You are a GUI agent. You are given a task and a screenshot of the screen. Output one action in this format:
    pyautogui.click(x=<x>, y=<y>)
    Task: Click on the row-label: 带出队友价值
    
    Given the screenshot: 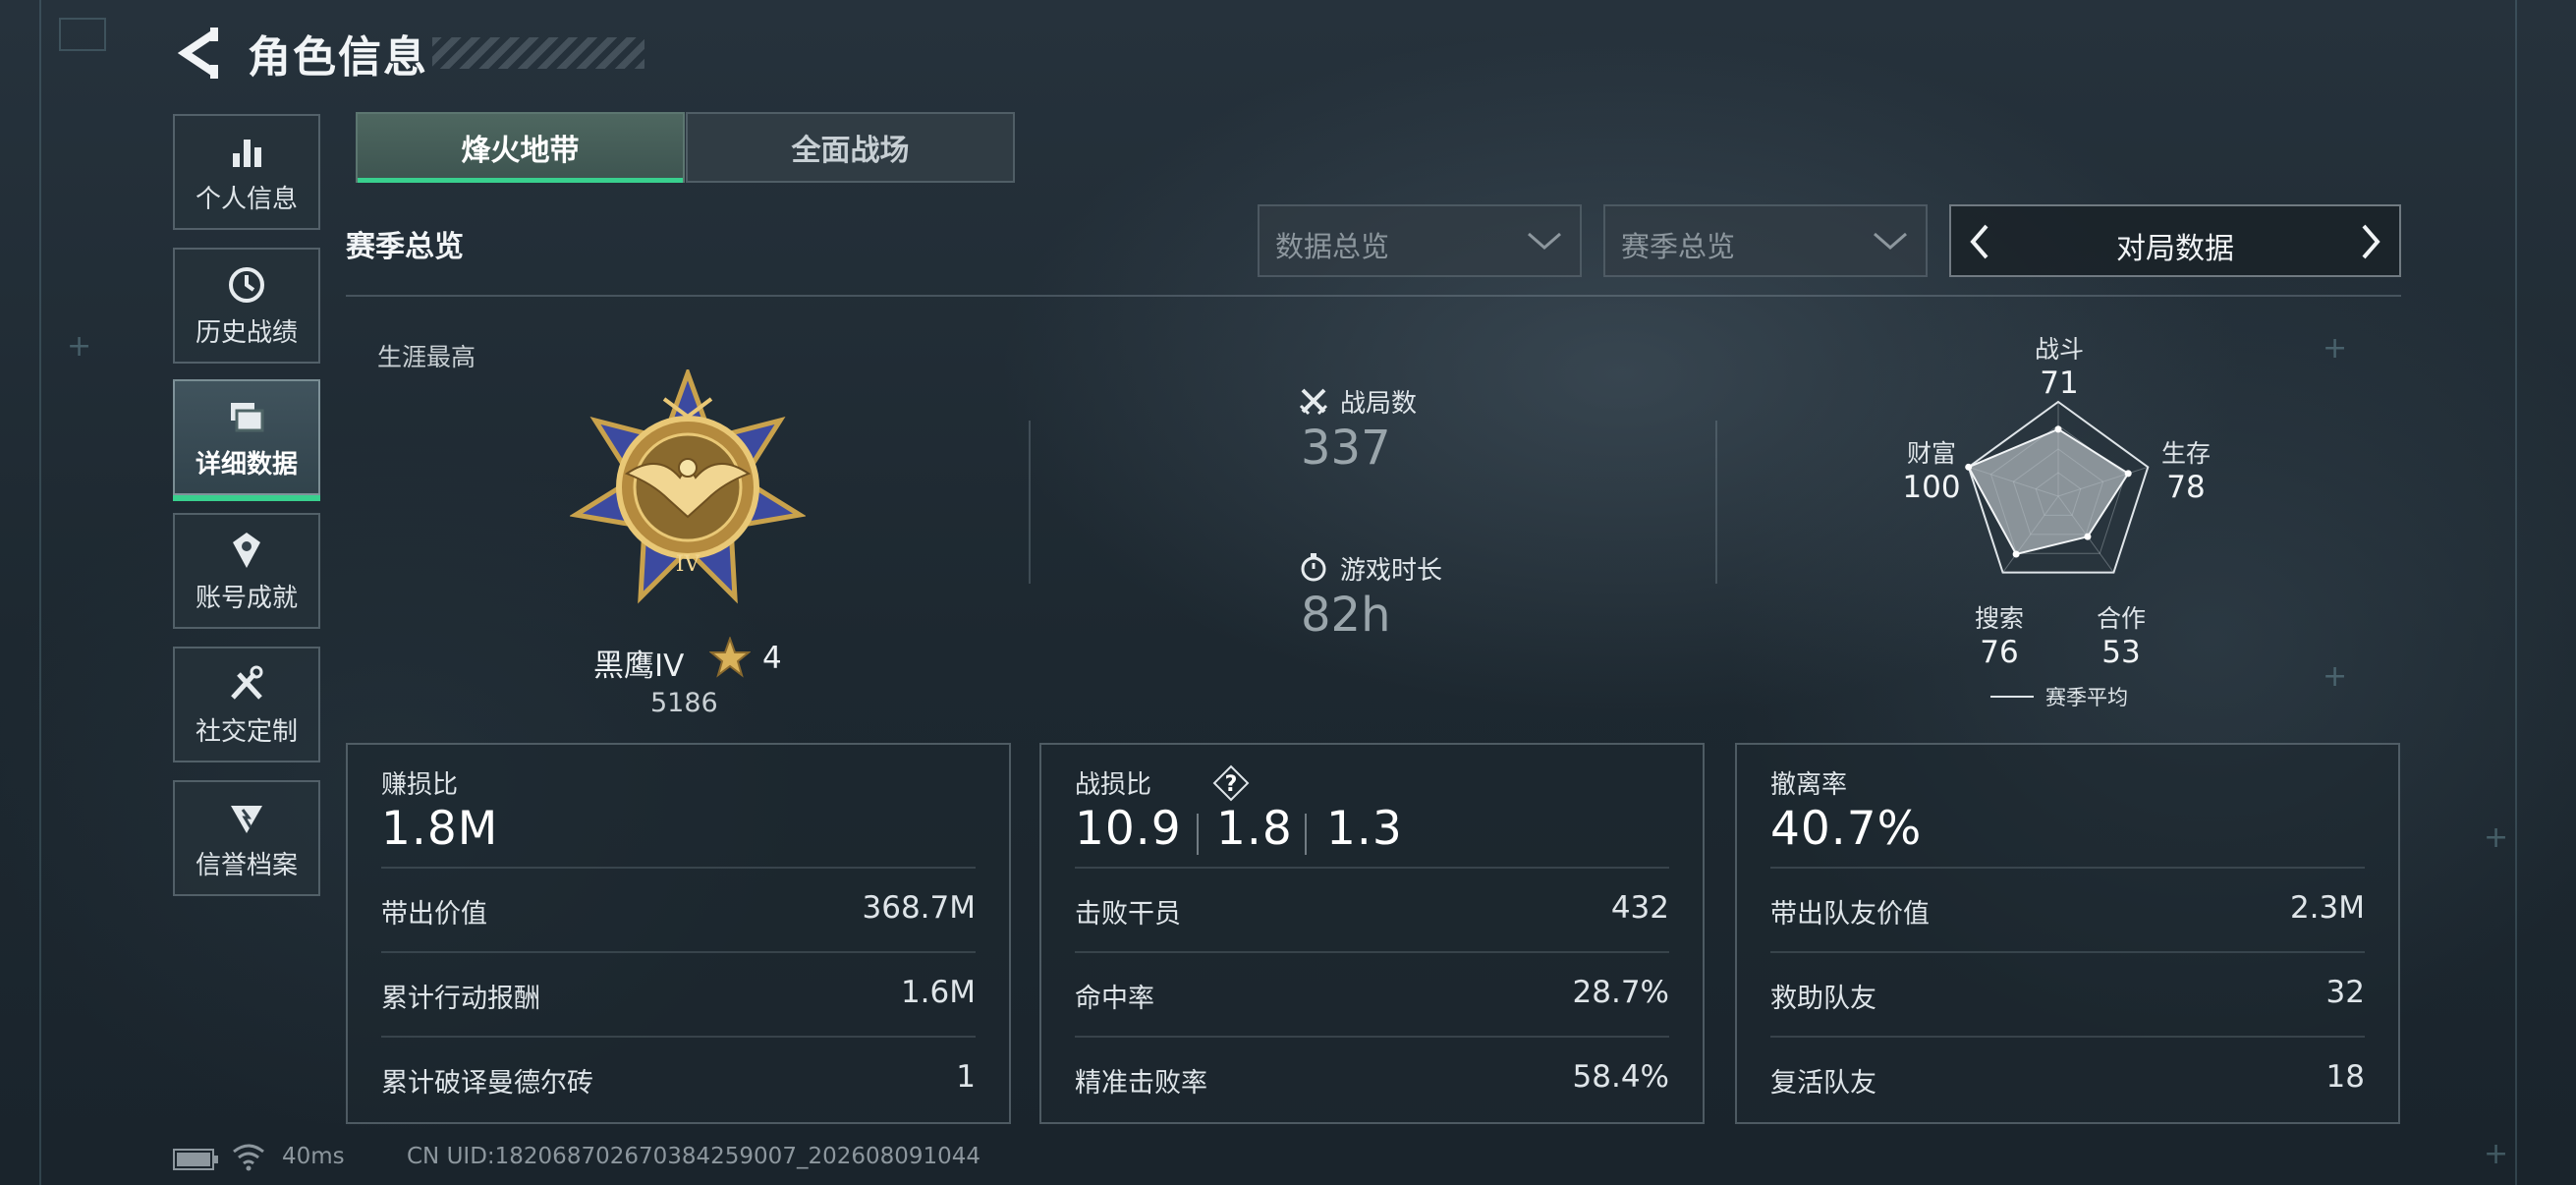 What is the action you would take?
    pyautogui.click(x=1850, y=914)
    